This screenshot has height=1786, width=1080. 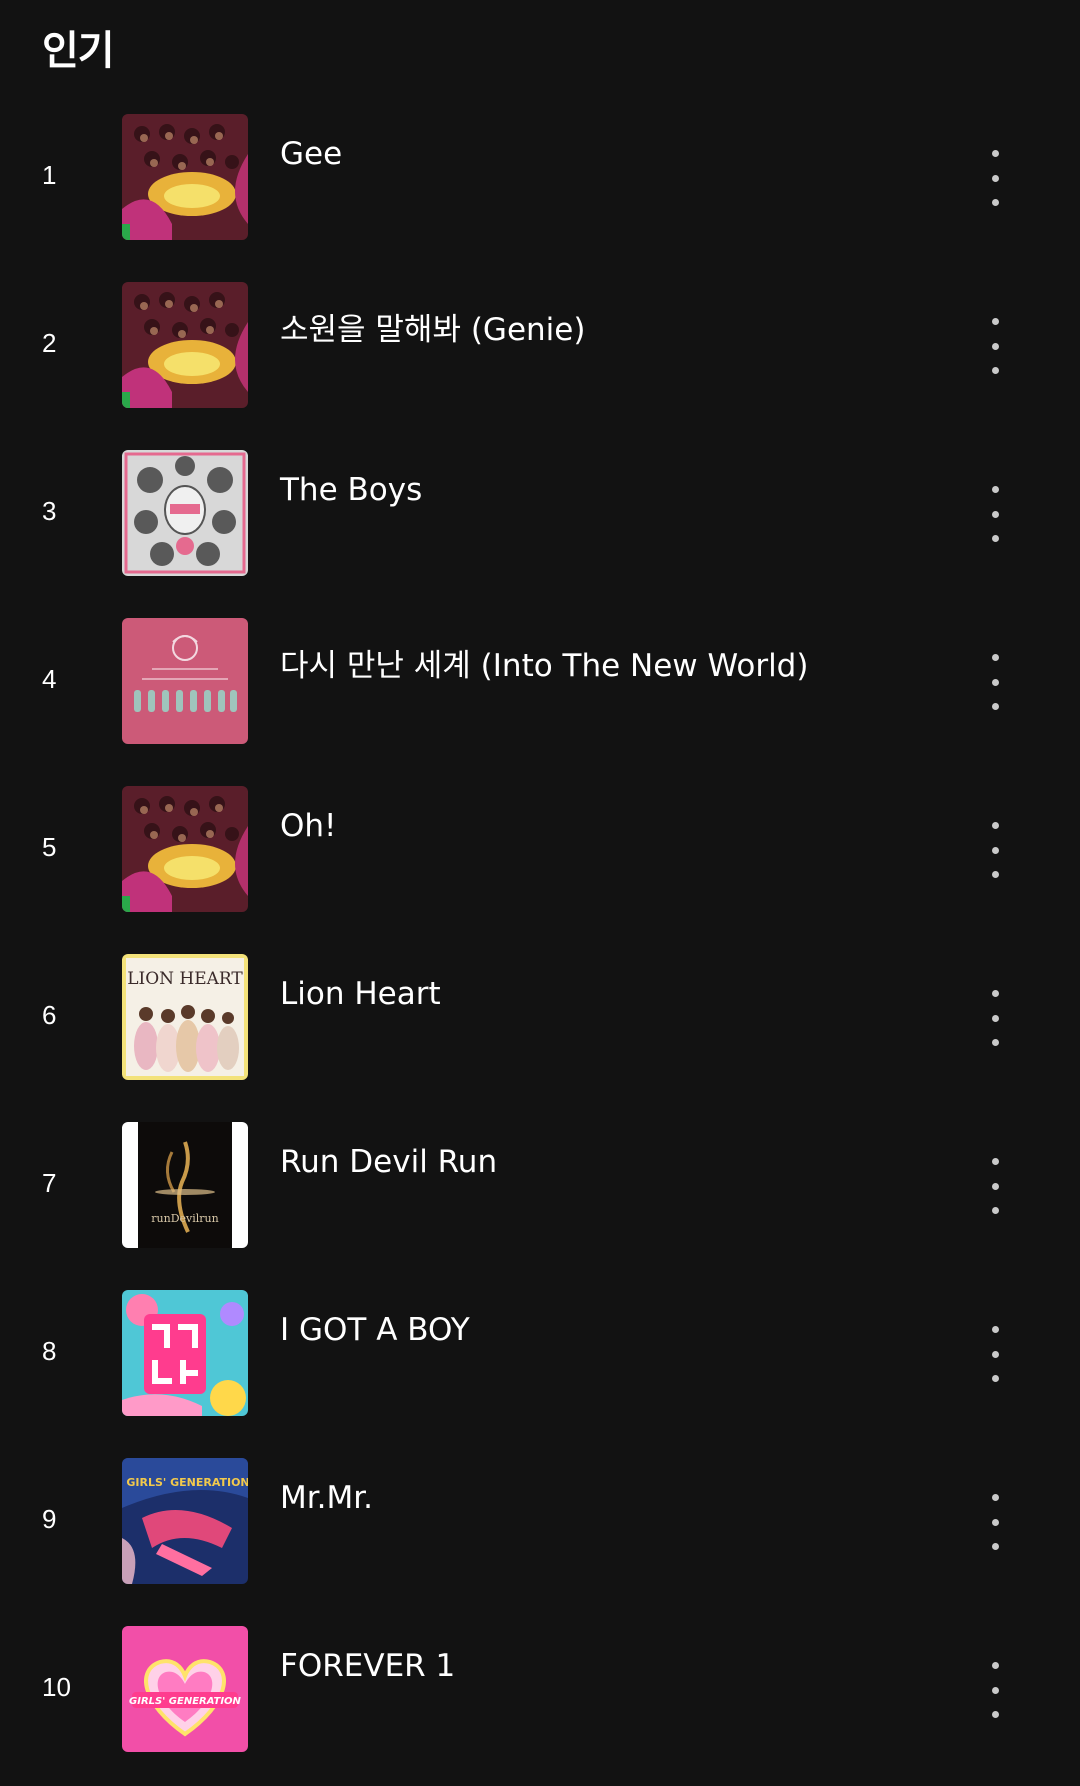 What do you see at coordinates (544, 666) in the screenshot?
I see `track-title: 다시 만난 세계 (Into The New World)` at bounding box center [544, 666].